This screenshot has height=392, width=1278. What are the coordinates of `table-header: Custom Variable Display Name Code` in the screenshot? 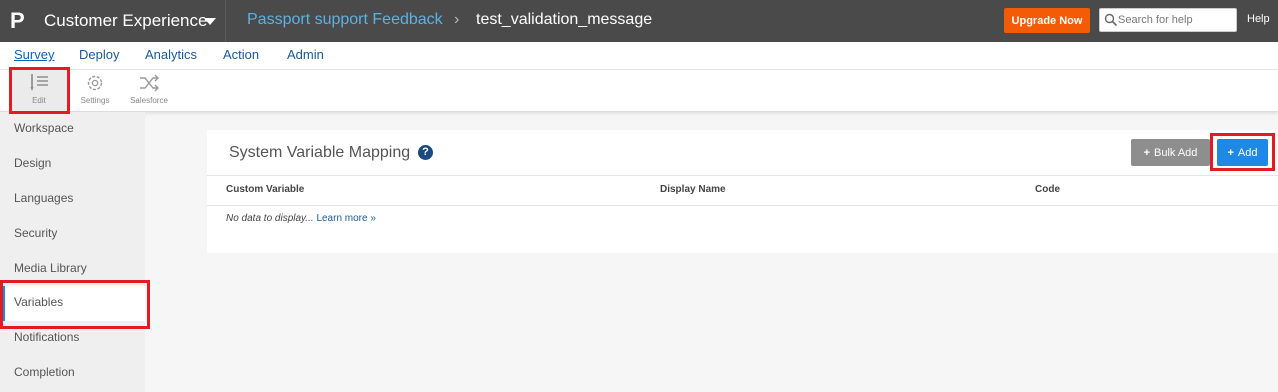 It's located at (742, 190).